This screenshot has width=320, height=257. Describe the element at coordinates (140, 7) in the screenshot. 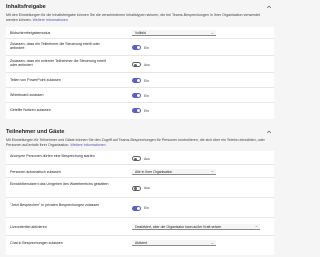

I see `content-sharing-header: Inhaltsfreigabe` at that location.